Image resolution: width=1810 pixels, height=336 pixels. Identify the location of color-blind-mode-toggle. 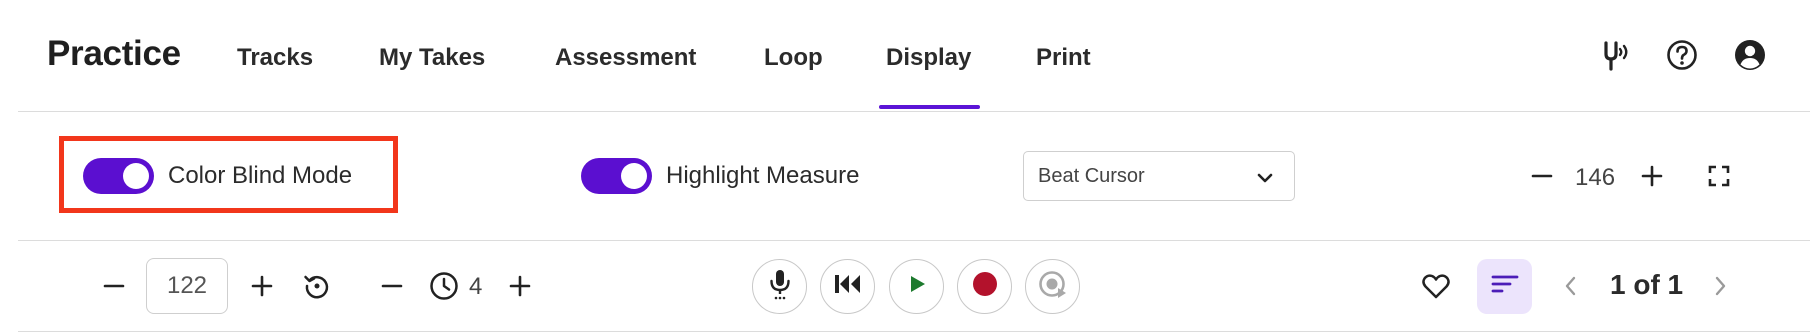
(118, 176).